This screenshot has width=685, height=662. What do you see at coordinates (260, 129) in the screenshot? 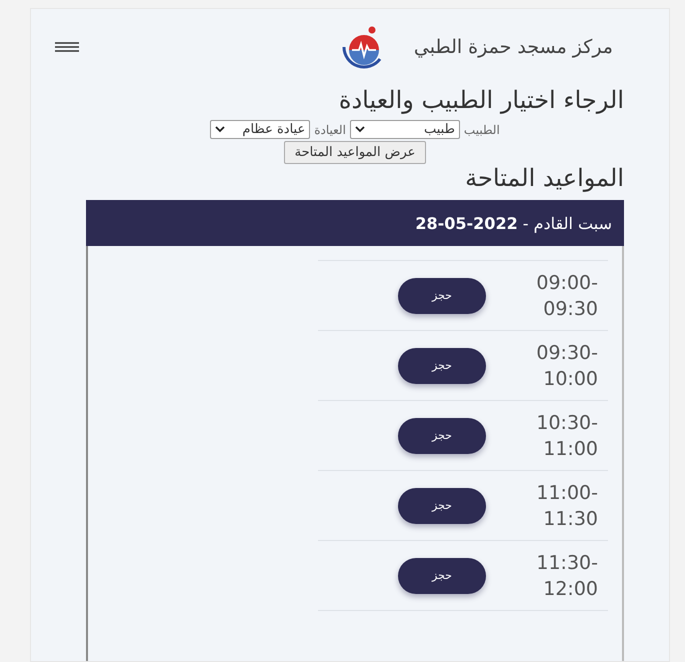
I see `select-field: عيادة عظام` at bounding box center [260, 129].